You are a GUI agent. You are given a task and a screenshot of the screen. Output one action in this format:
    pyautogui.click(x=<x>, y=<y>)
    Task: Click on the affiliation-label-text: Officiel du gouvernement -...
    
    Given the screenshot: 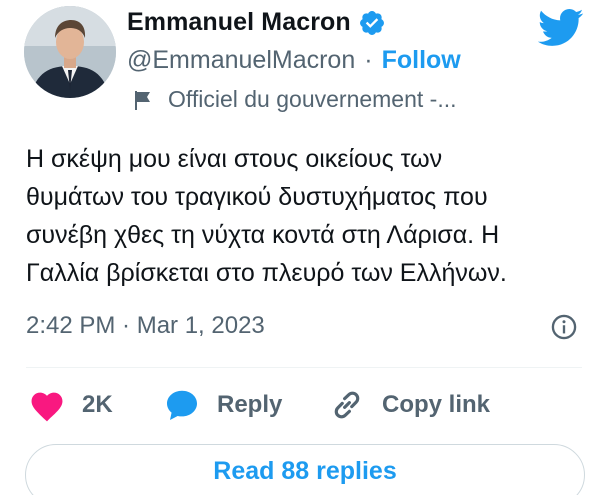 What is the action you would take?
    pyautogui.click(x=312, y=99)
    